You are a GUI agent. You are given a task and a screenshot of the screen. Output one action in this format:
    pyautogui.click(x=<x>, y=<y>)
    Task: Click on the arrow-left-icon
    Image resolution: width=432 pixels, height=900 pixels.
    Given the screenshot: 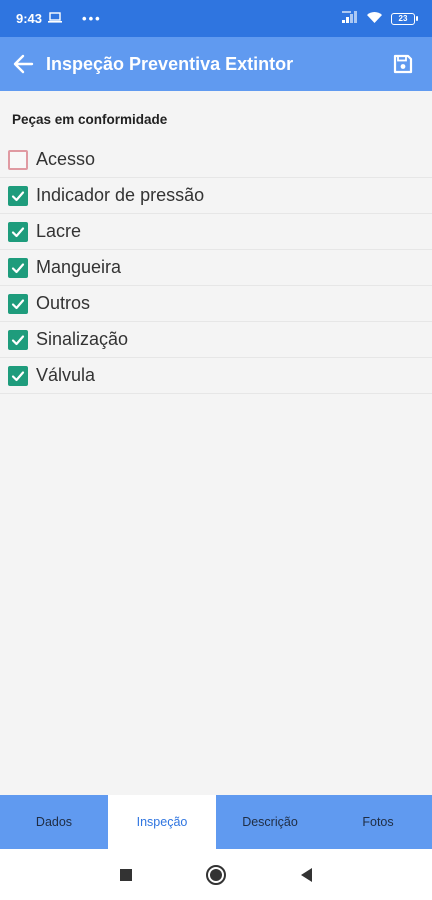 What is the action you would take?
    pyautogui.click(x=23, y=64)
    